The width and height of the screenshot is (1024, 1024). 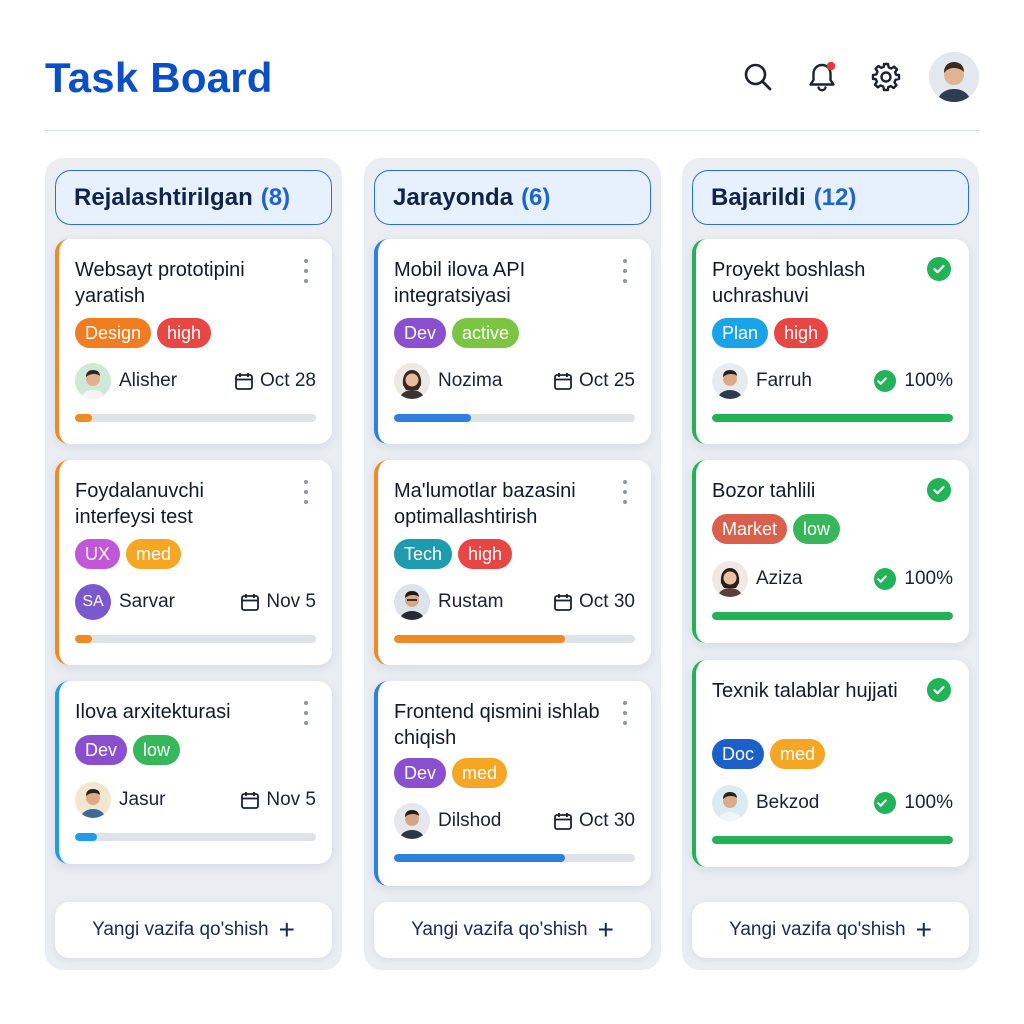 I want to click on card-meta: Jasur Nov 5, so click(x=195, y=800).